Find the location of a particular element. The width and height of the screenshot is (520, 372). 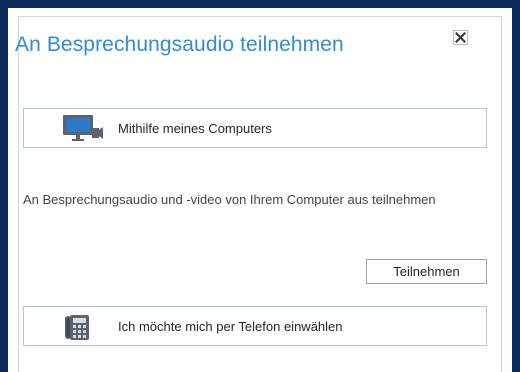

dial-in-by-phone-label: Ich möchte mich per Telefon einwählen is located at coordinates (230, 326).